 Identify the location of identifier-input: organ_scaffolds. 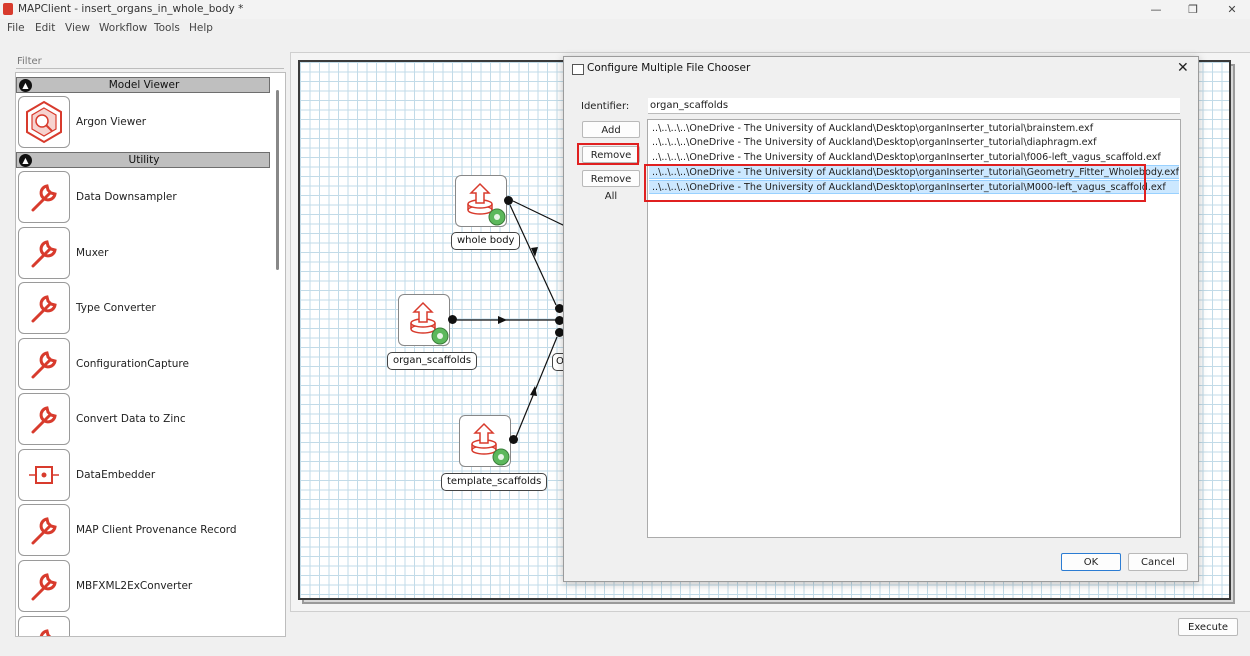
(914, 106).